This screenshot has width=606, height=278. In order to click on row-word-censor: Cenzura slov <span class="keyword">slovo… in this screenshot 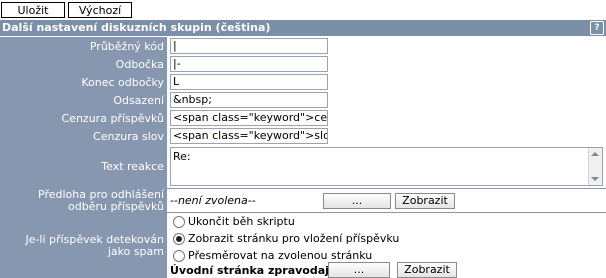, I will do `click(303, 137)`.